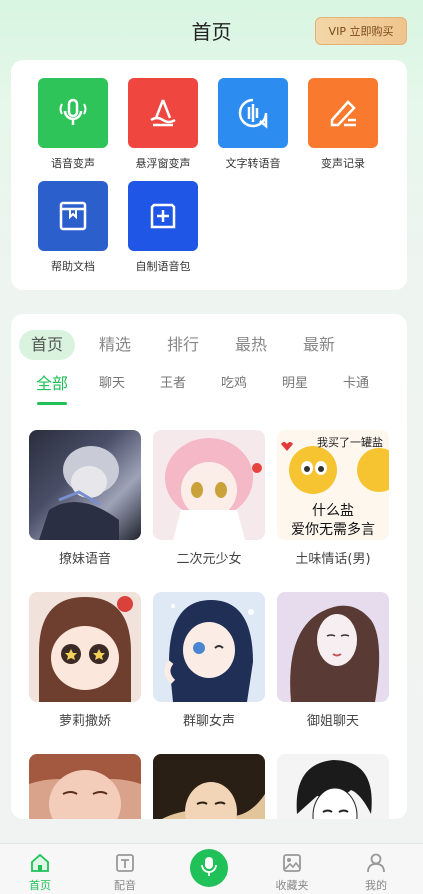 The height and width of the screenshot is (894, 423). I want to click on record-mic-button, so click(209, 868).